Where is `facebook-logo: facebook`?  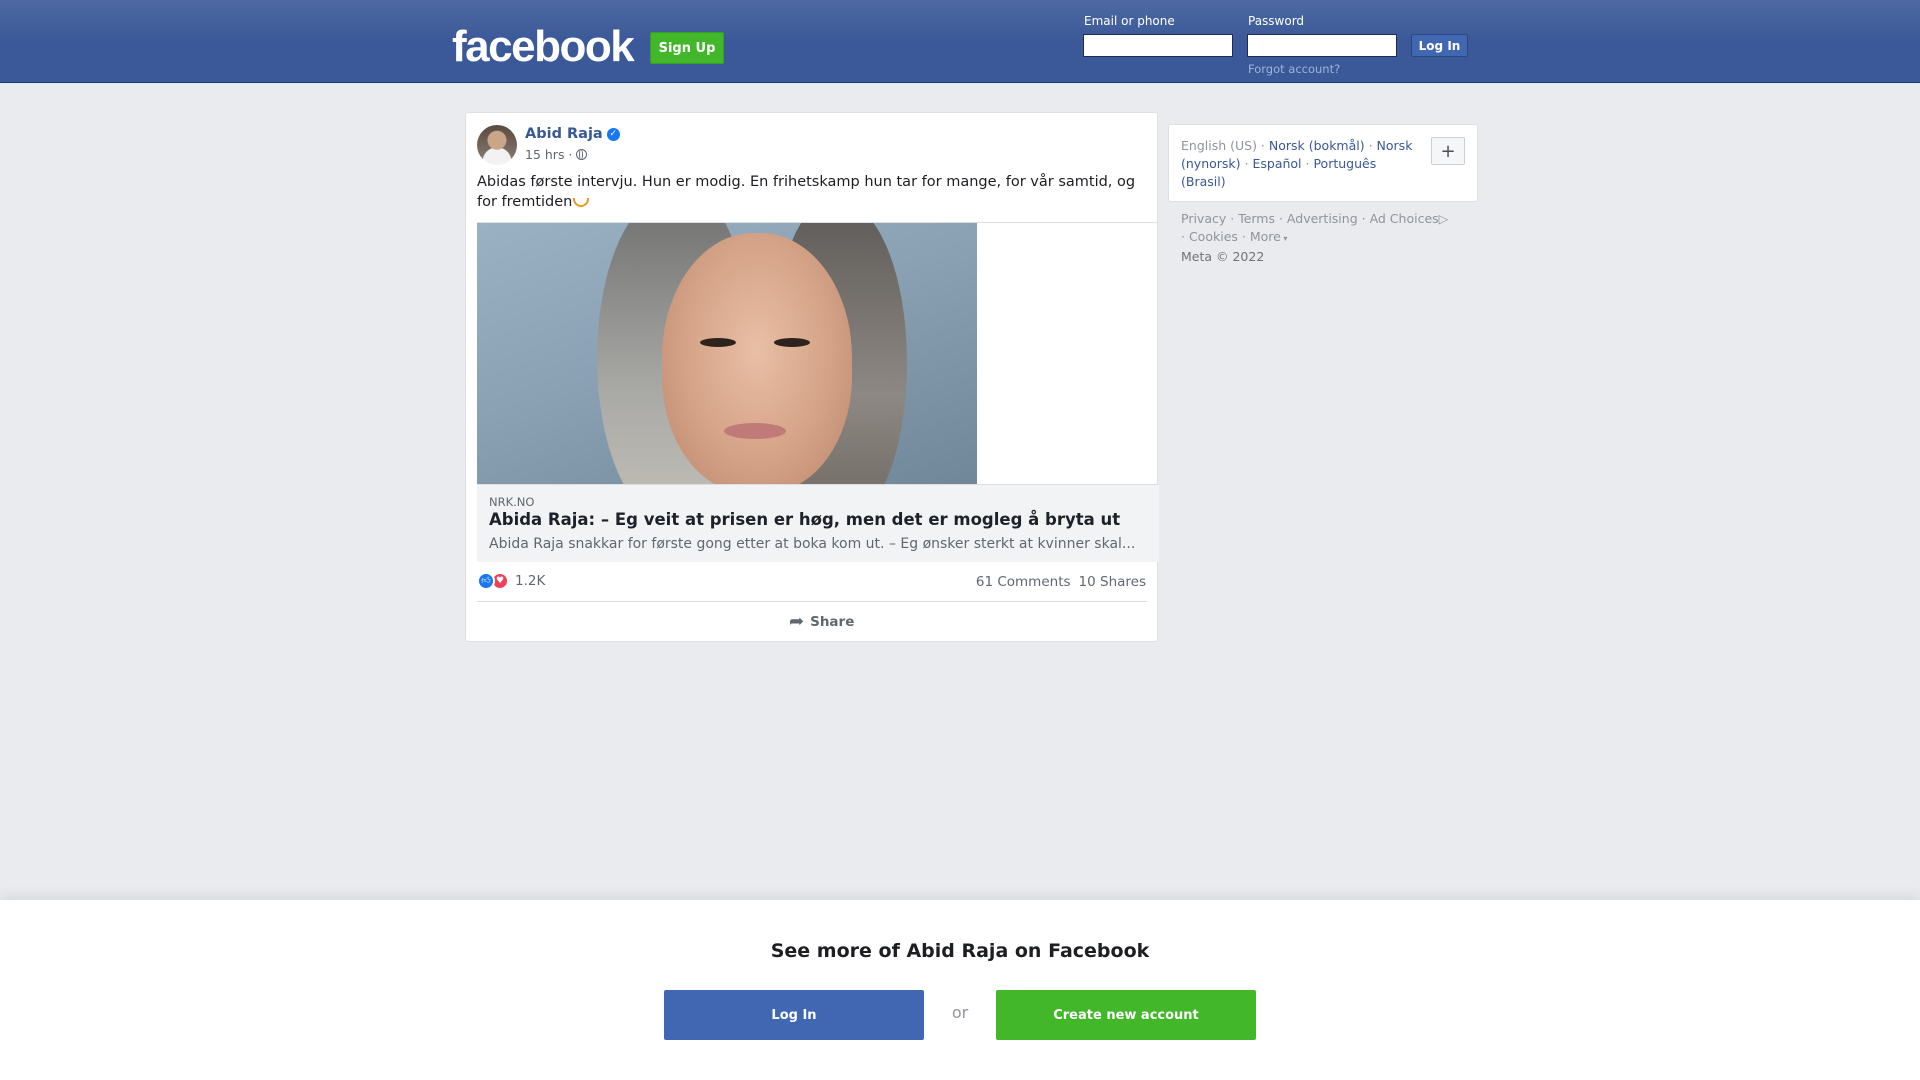 facebook-logo: facebook is located at coordinates (543, 47).